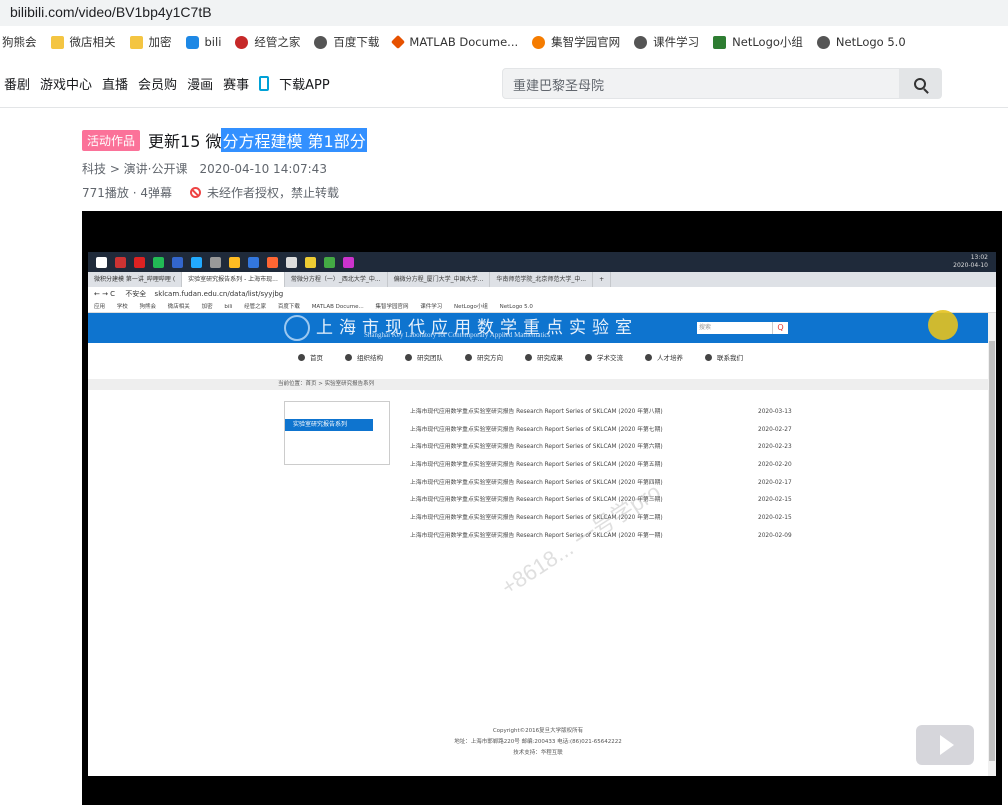 The width and height of the screenshot is (1008, 812). Describe the element at coordinates (720, 42) in the screenshot. I see `douban-icon` at that location.